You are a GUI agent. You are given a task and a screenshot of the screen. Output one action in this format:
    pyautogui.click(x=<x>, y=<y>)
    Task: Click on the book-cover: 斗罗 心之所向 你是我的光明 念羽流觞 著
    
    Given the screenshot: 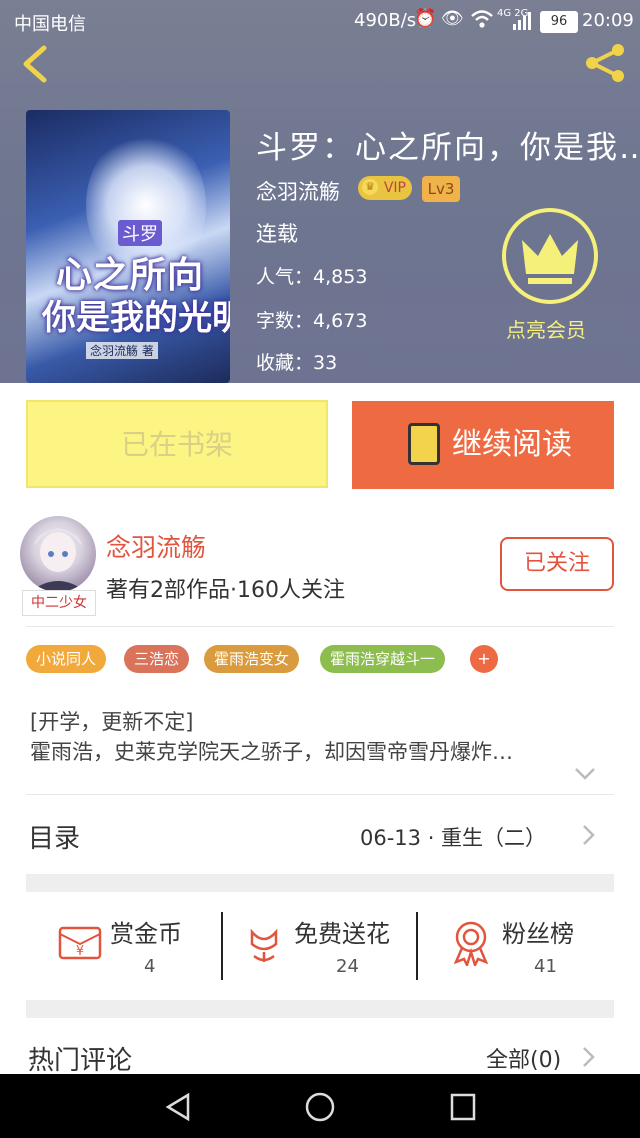 What is the action you would take?
    pyautogui.click(x=128, y=246)
    